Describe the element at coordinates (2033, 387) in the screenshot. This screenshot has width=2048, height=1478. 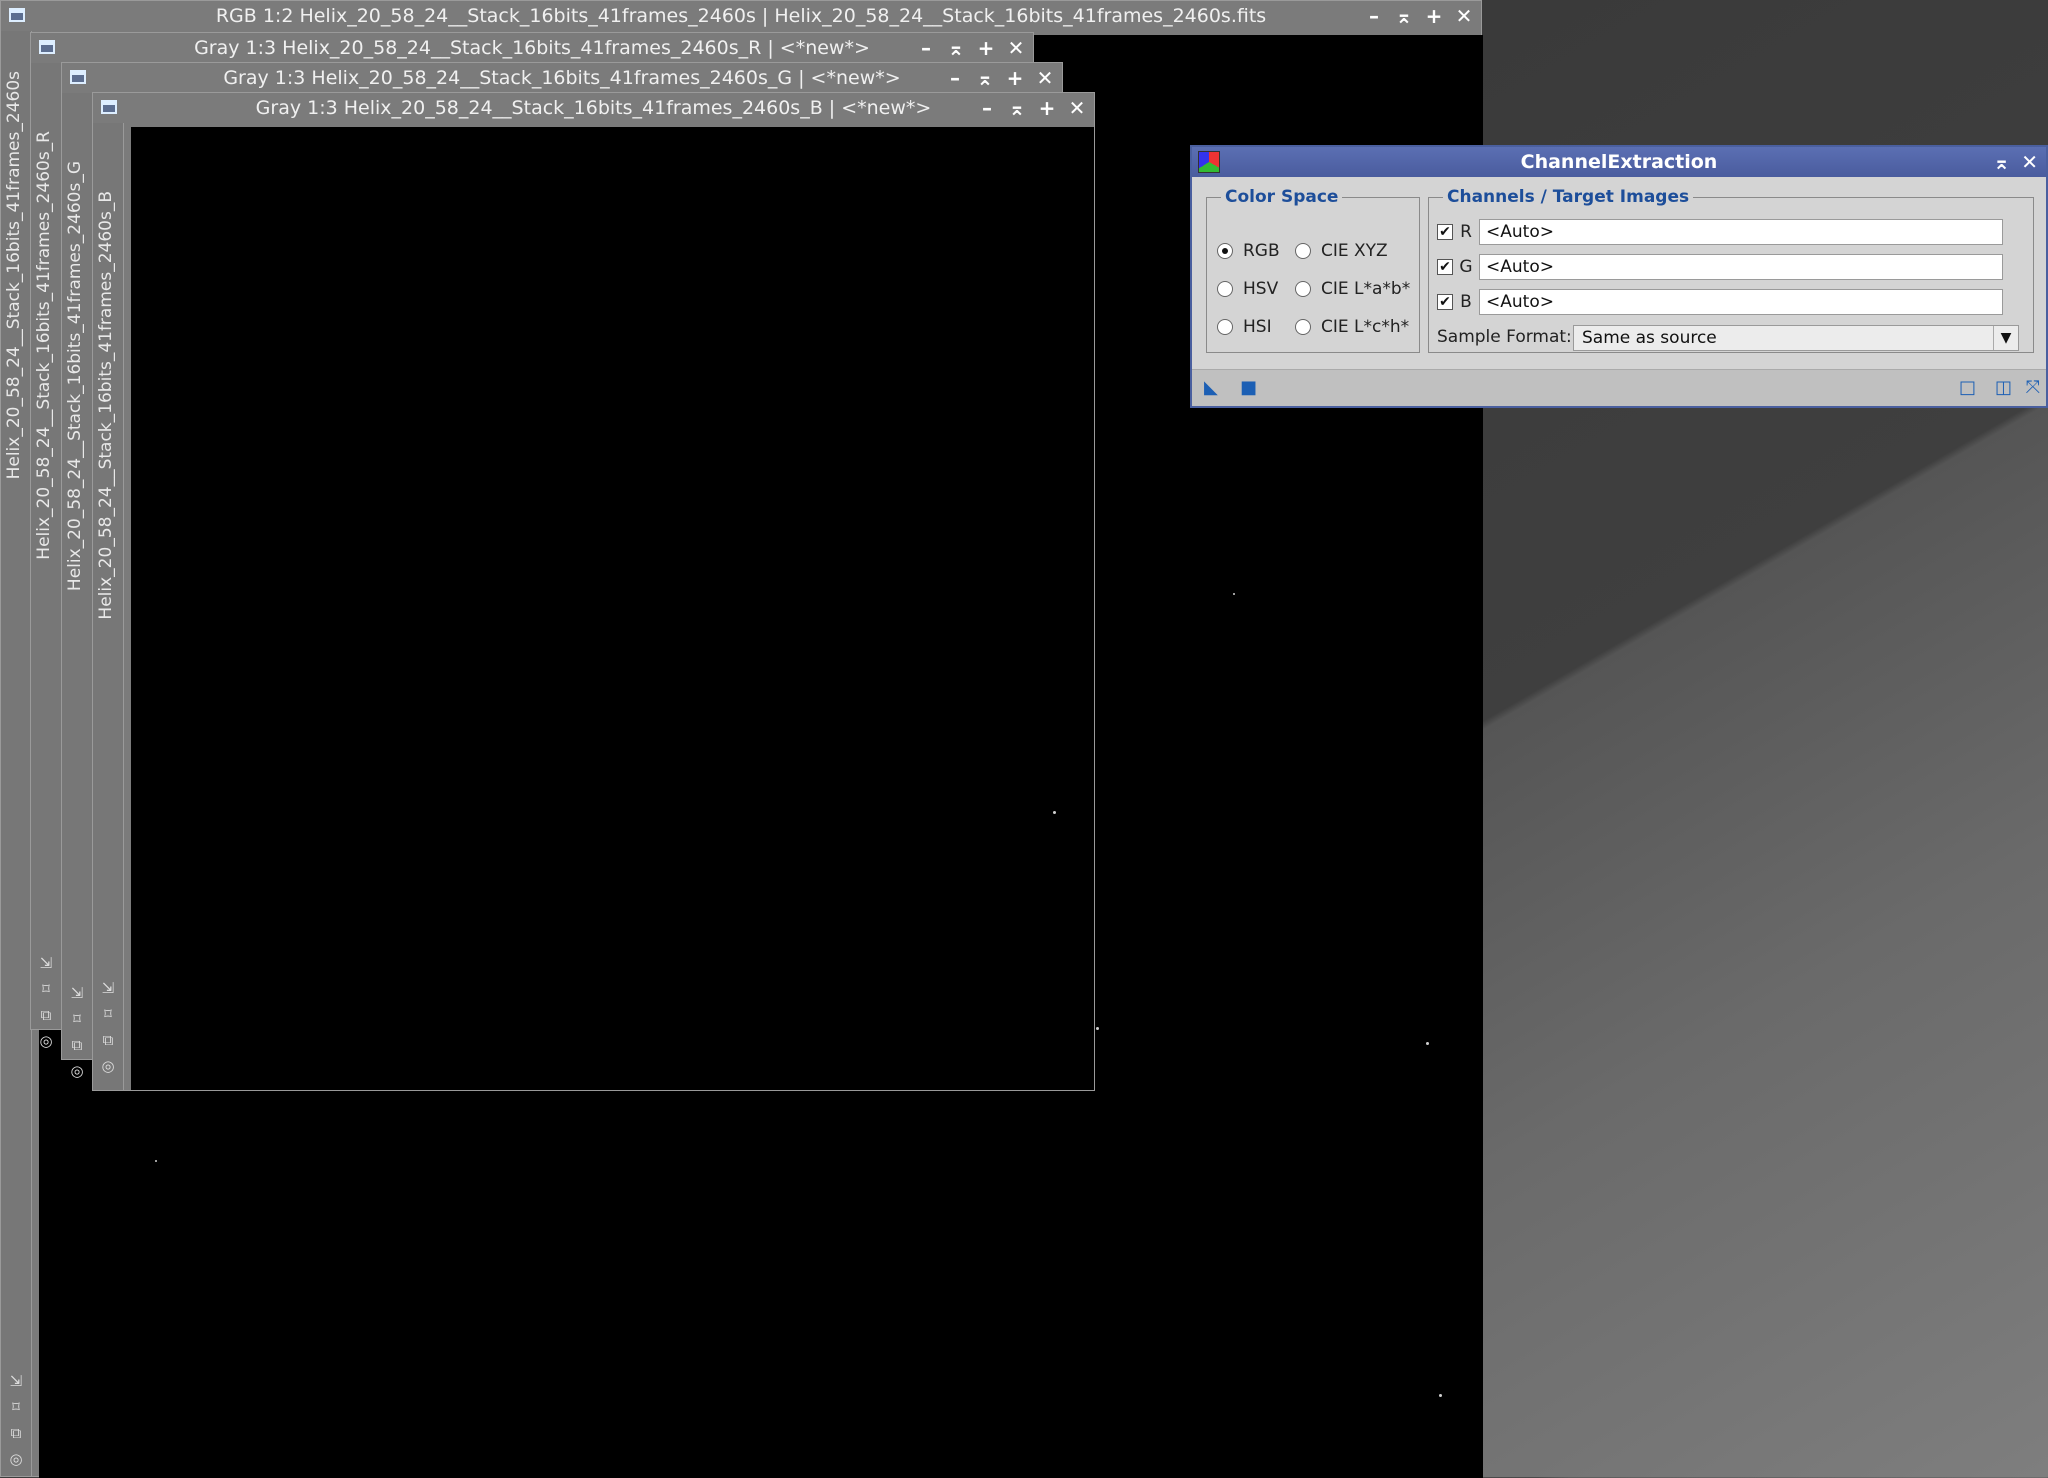
I see `reset-icon: ⤧` at that location.